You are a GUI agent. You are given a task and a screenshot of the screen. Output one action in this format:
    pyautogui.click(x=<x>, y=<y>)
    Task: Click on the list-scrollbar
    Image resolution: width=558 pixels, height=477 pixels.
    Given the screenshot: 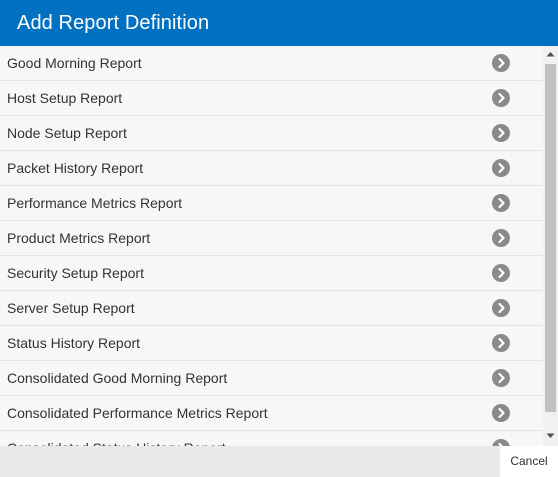 What is the action you would take?
    pyautogui.click(x=550, y=246)
    